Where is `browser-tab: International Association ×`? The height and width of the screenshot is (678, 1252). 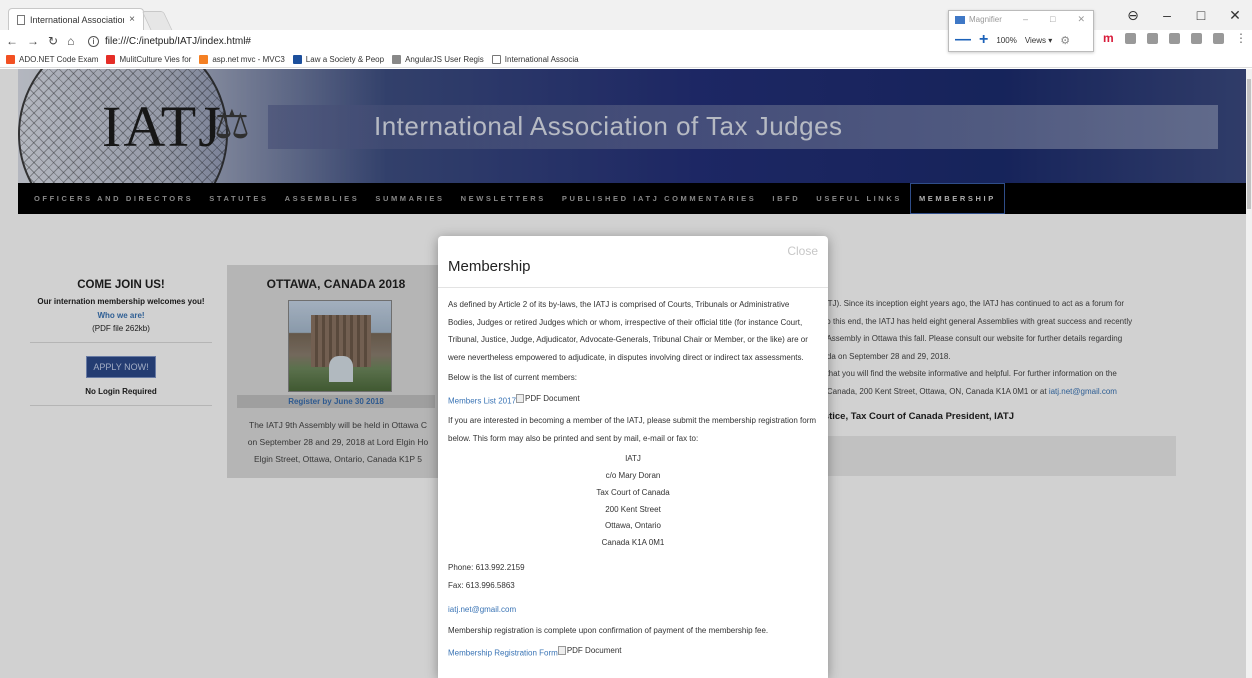 browser-tab: International Association × is located at coordinates (76, 19).